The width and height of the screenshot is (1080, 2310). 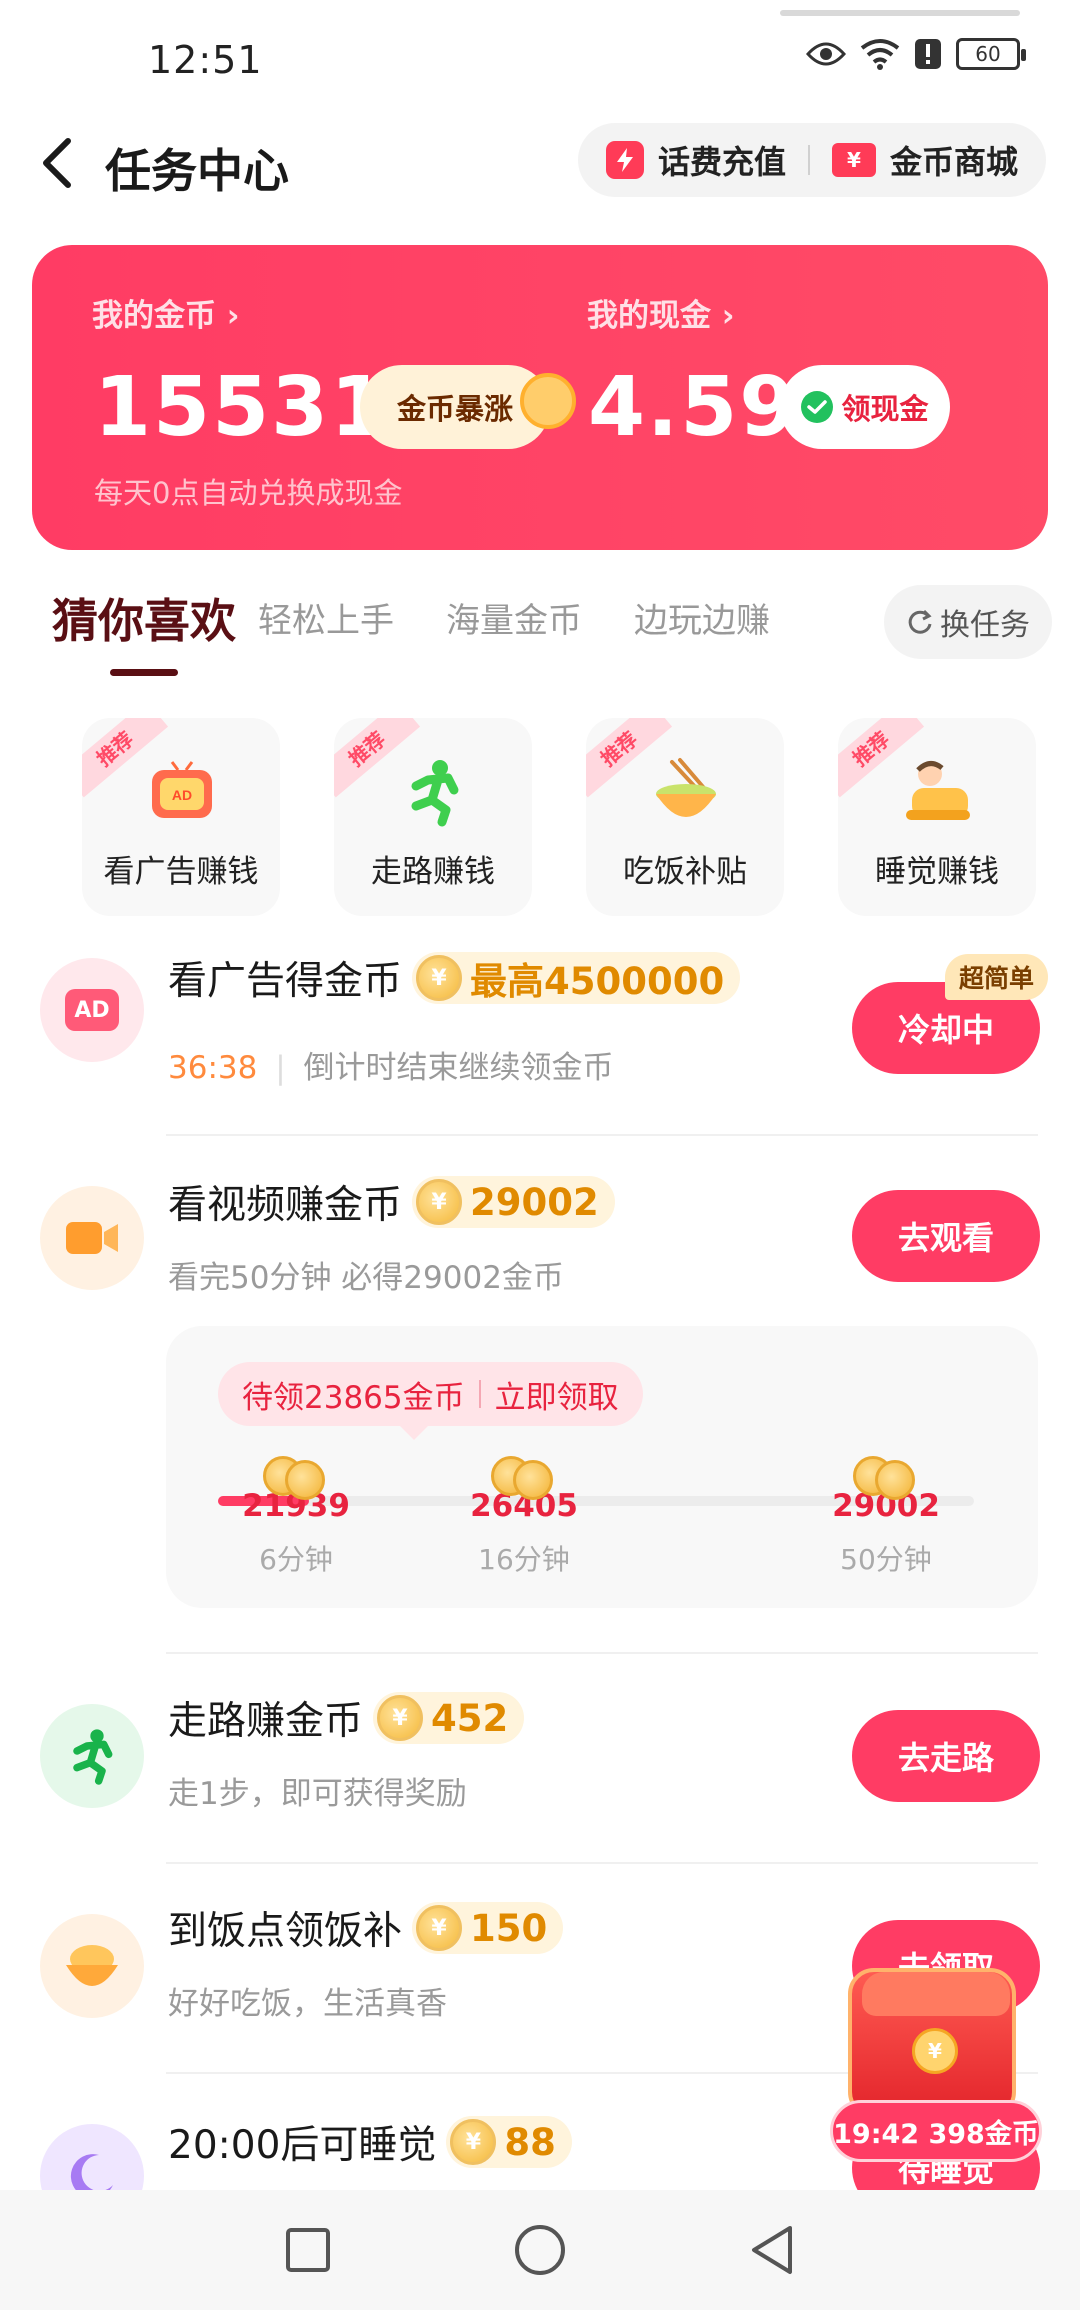 I want to click on top-actions-divider, so click(x=808, y=160).